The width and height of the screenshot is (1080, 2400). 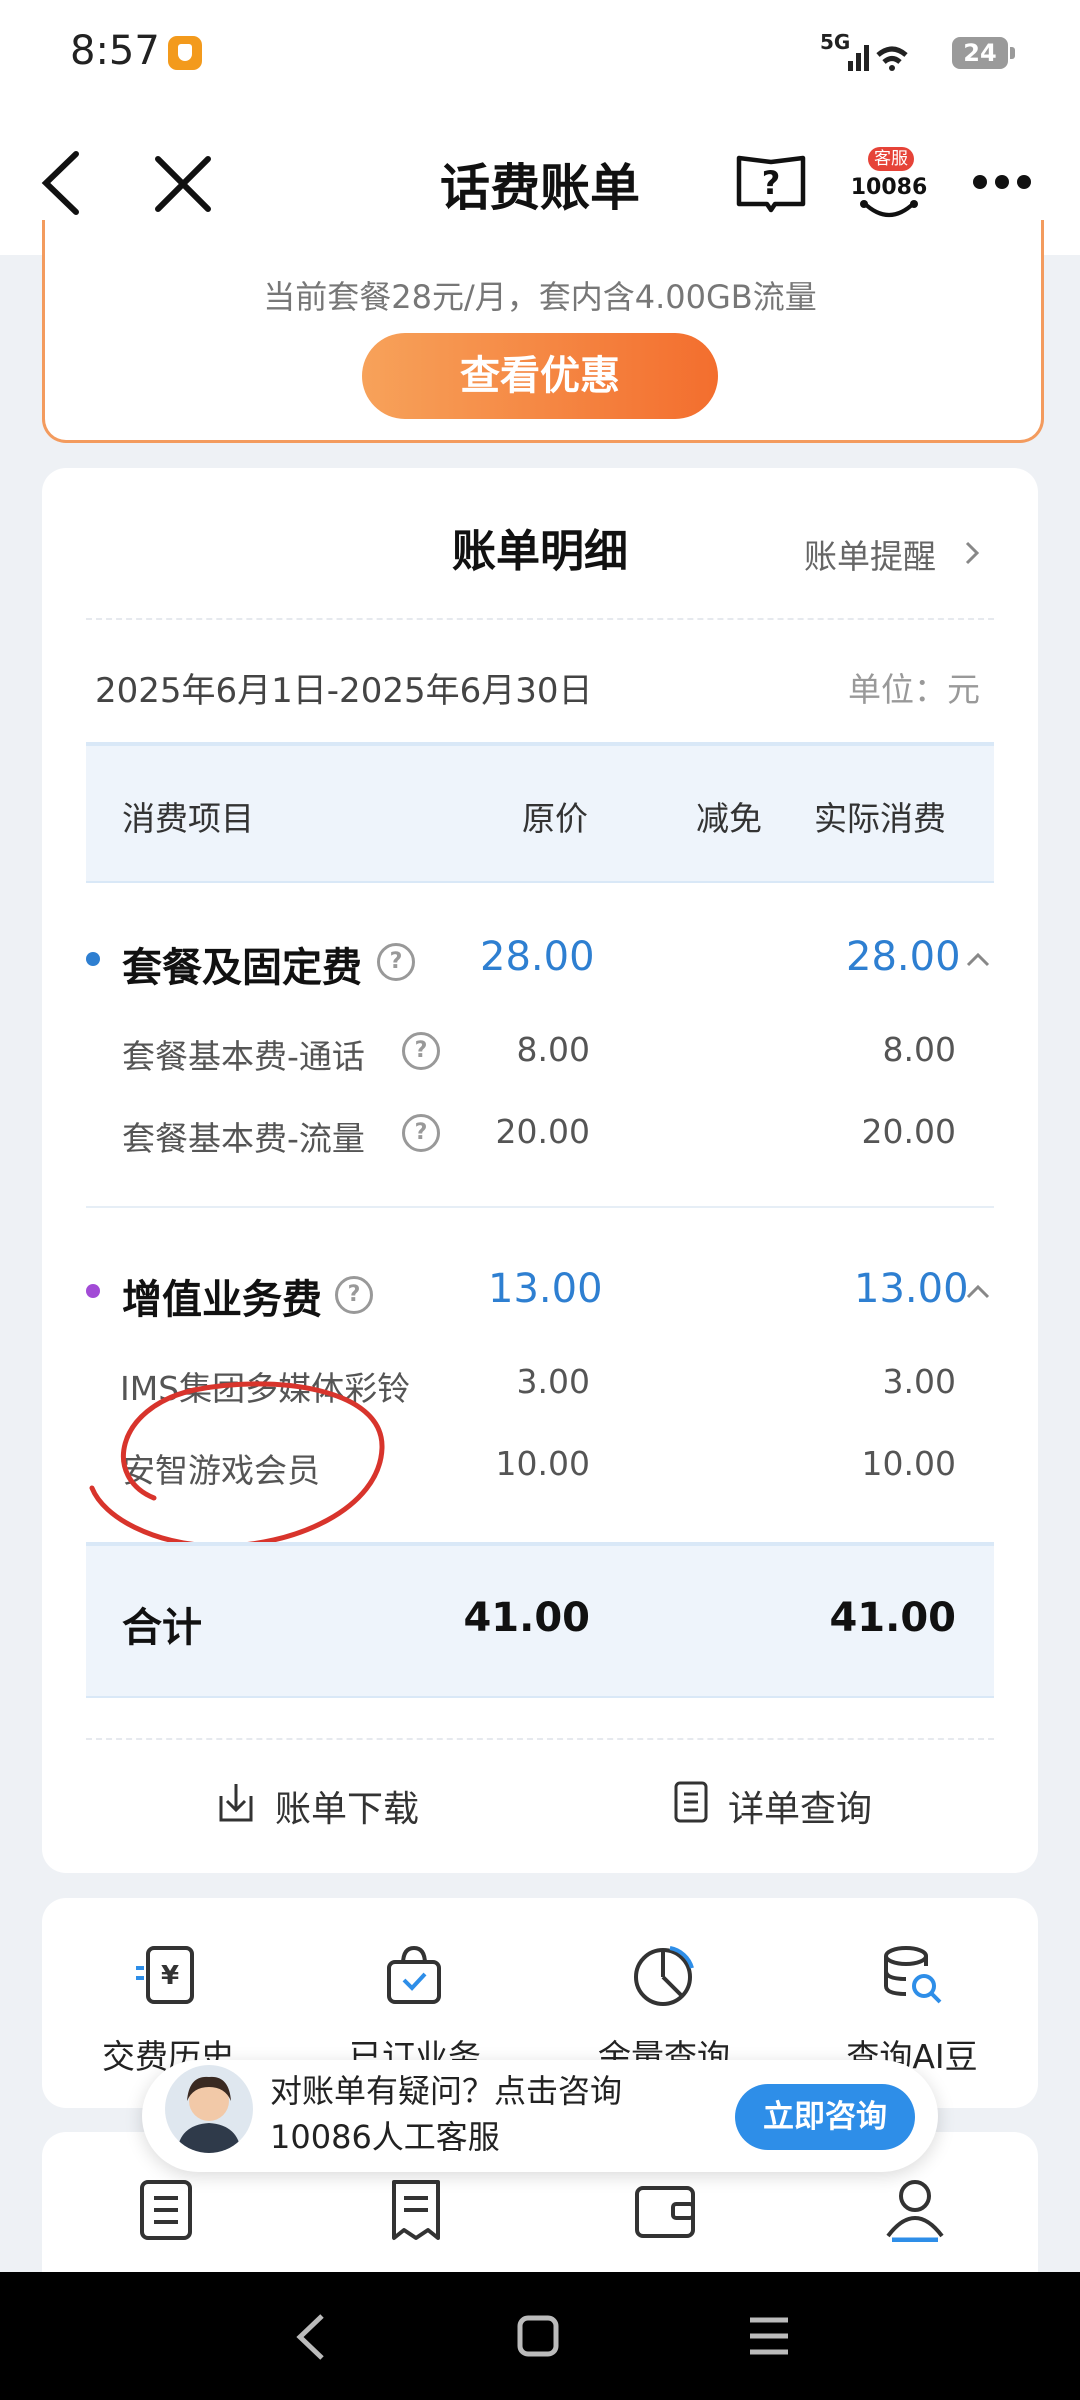 I want to click on col-item: 消费项目, so click(x=188, y=818).